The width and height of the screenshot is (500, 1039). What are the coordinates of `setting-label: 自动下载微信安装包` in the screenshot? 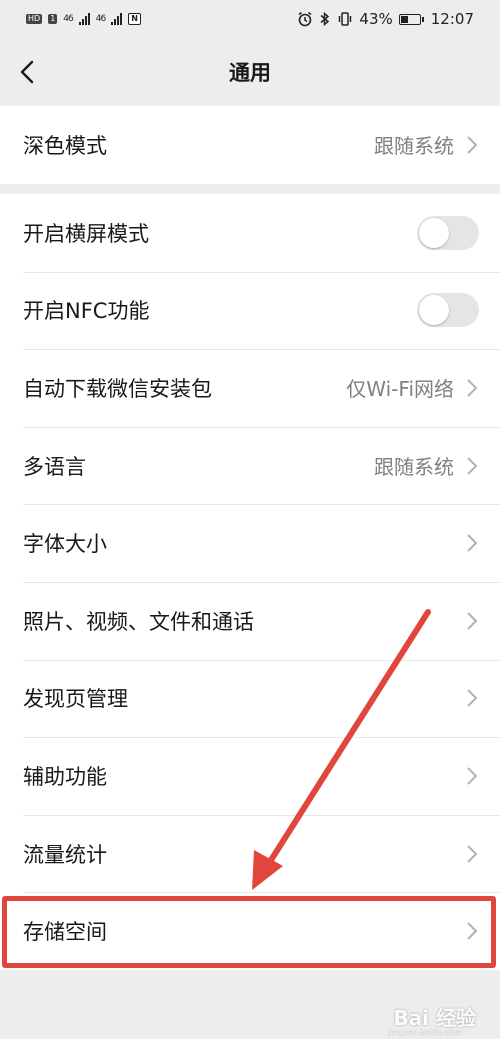 It's located at (117, 388).